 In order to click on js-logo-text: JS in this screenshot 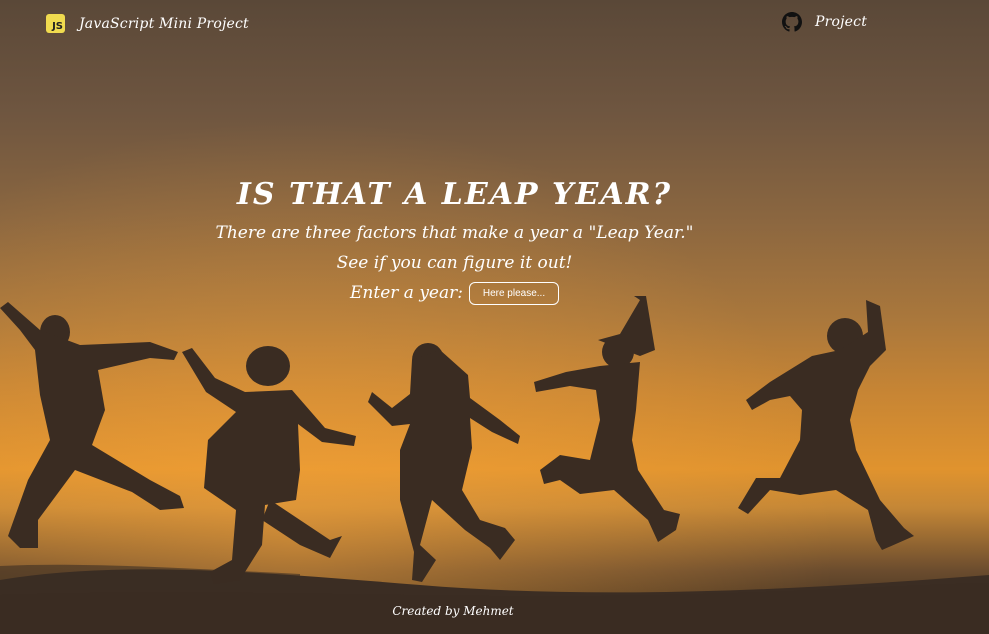, I will do `click(57, 26)`.